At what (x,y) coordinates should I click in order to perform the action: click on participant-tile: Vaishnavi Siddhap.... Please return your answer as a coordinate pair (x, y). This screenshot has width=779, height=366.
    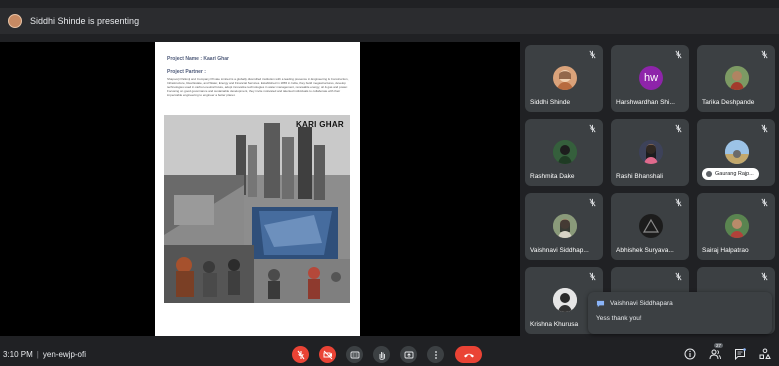
    Looking at the image, I should click on (564, 226).